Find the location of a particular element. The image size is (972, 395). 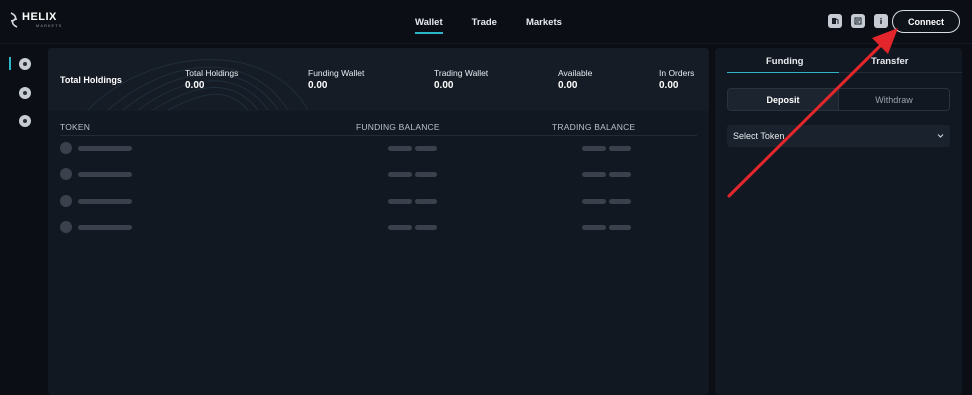

column-trading-balance: TRADING BALANCE is located at coordinates (593, 127).